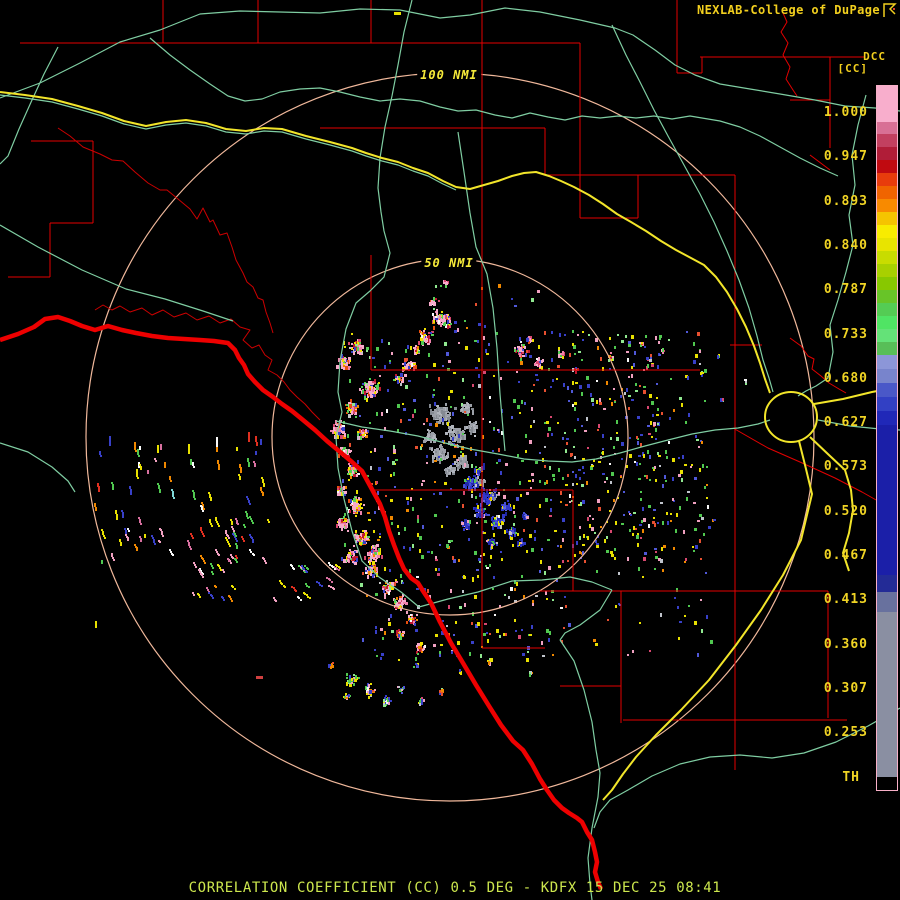  I want to click on colorbar-tick-label: 0.840, so click(845, 245).